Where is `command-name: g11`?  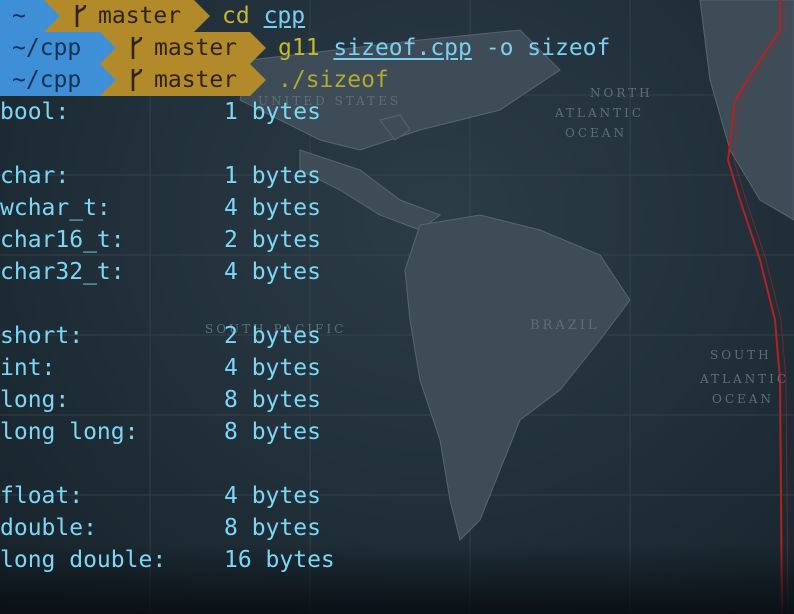 command-name: g11 is located at coordinates (299, 48).